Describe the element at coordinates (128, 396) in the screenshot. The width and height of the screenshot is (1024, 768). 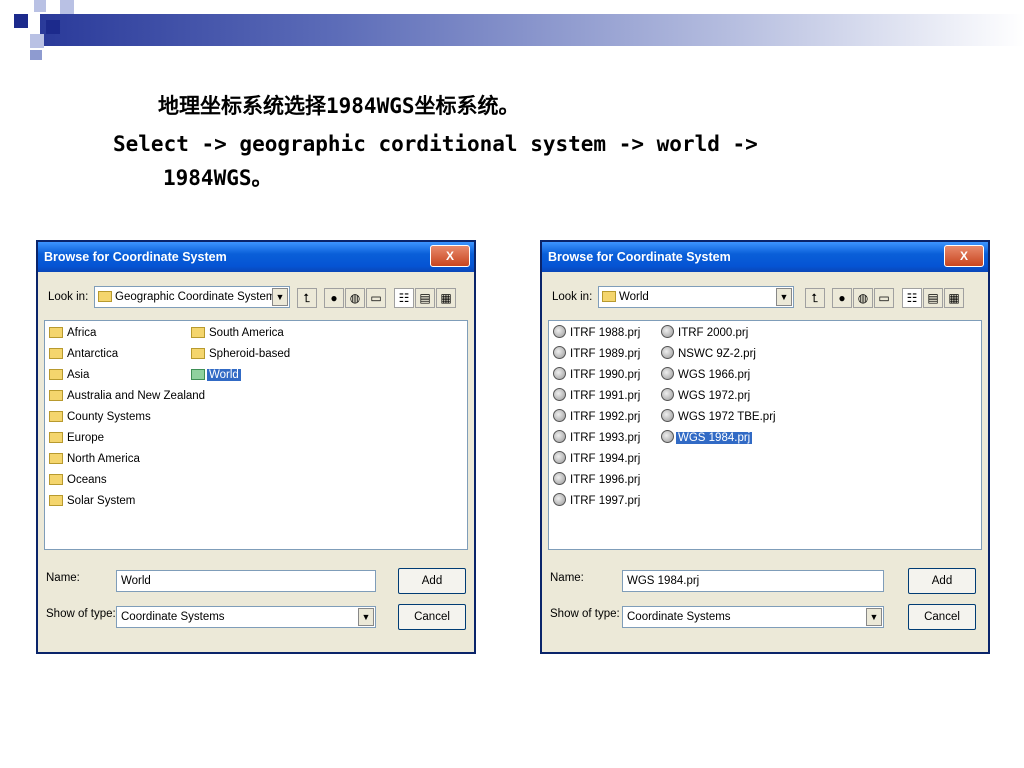
I see `list-item: Australia and New Zealand` at that location.